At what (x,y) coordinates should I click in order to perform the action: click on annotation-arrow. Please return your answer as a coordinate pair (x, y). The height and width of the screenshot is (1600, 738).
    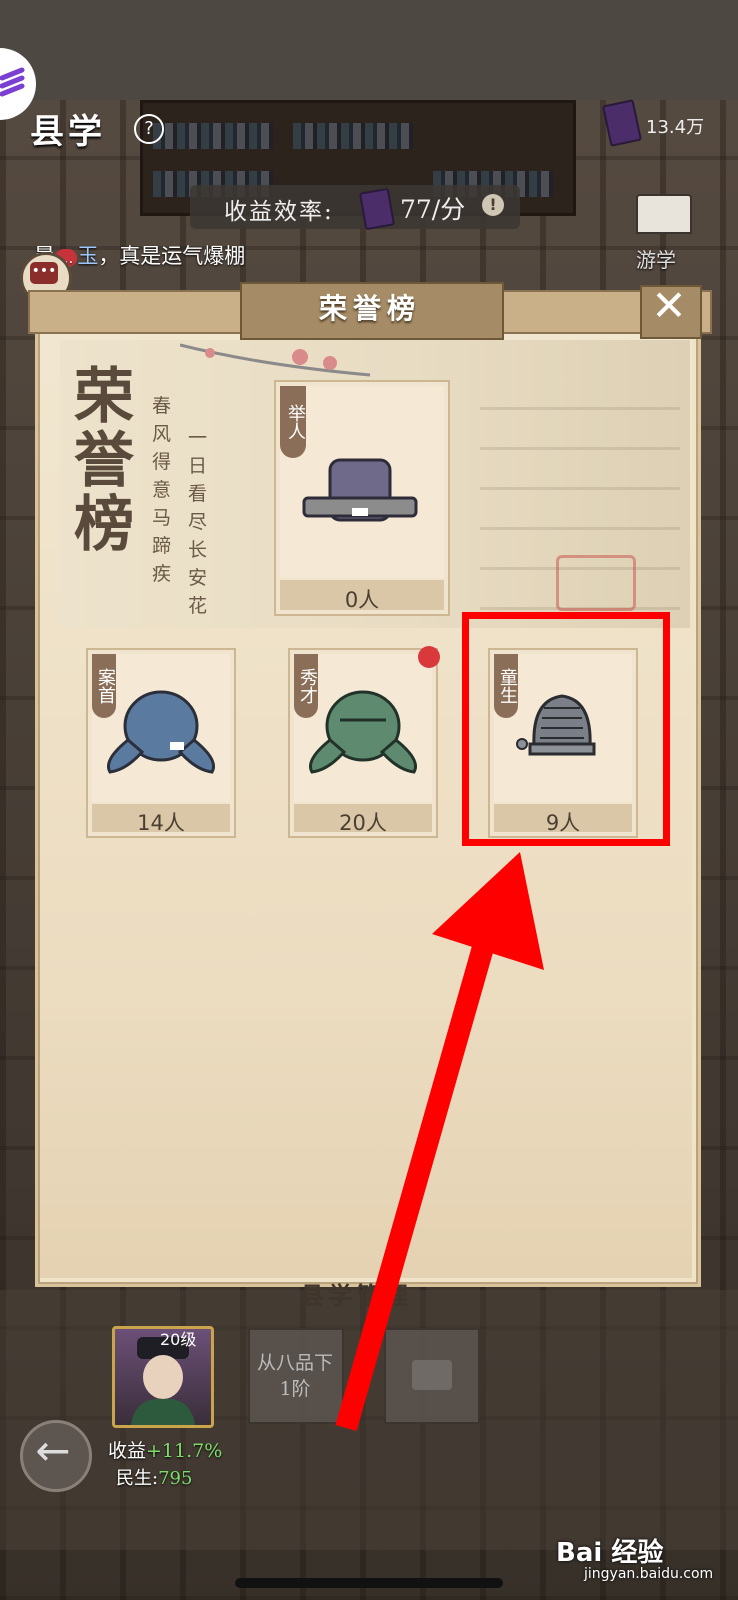
    Looking at the image, I should click on (439, 1142).